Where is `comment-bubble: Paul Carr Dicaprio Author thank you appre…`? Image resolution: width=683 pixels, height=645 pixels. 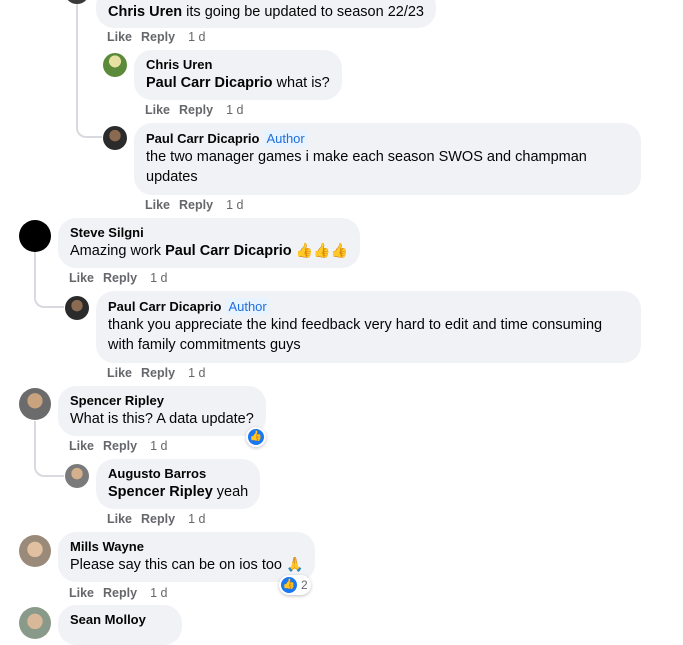 comment-bubble: Paul Carr Dicaprio Author thank you appre… is located at coordinates (368, 327).